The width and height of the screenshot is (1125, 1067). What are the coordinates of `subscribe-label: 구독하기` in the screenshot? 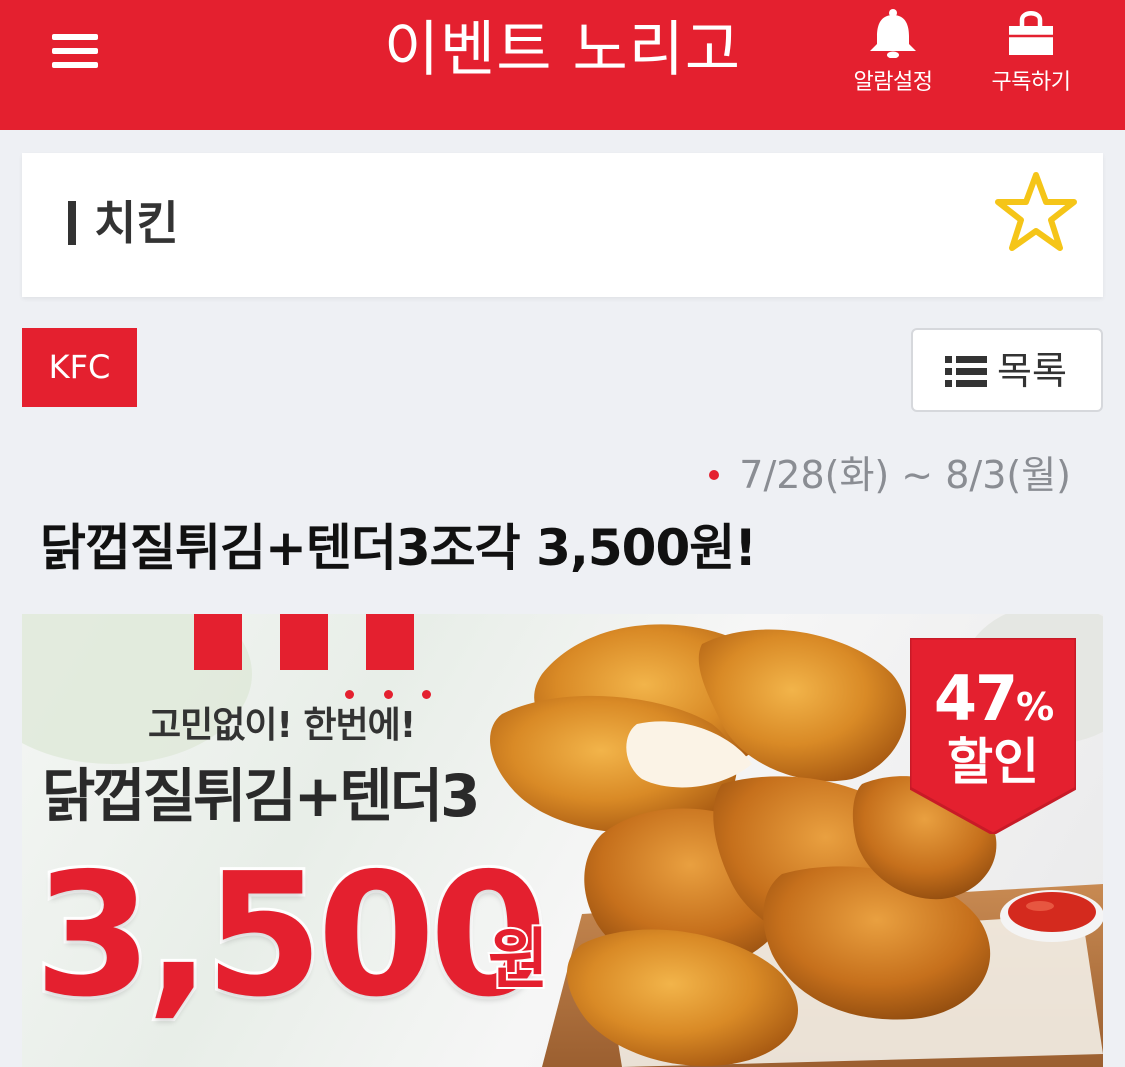 It's located at (1031, 82).